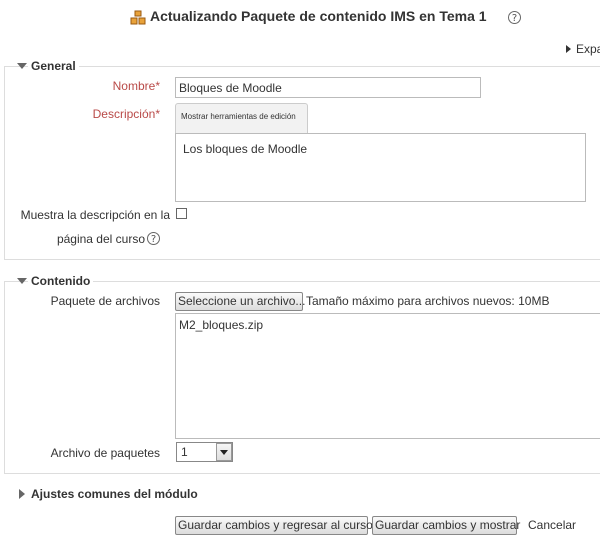  What do you see at coordinates (105, 453) in the screenshot?
I see `package-select-label: Archivo de paquetes` at bounding box center [105, 453].